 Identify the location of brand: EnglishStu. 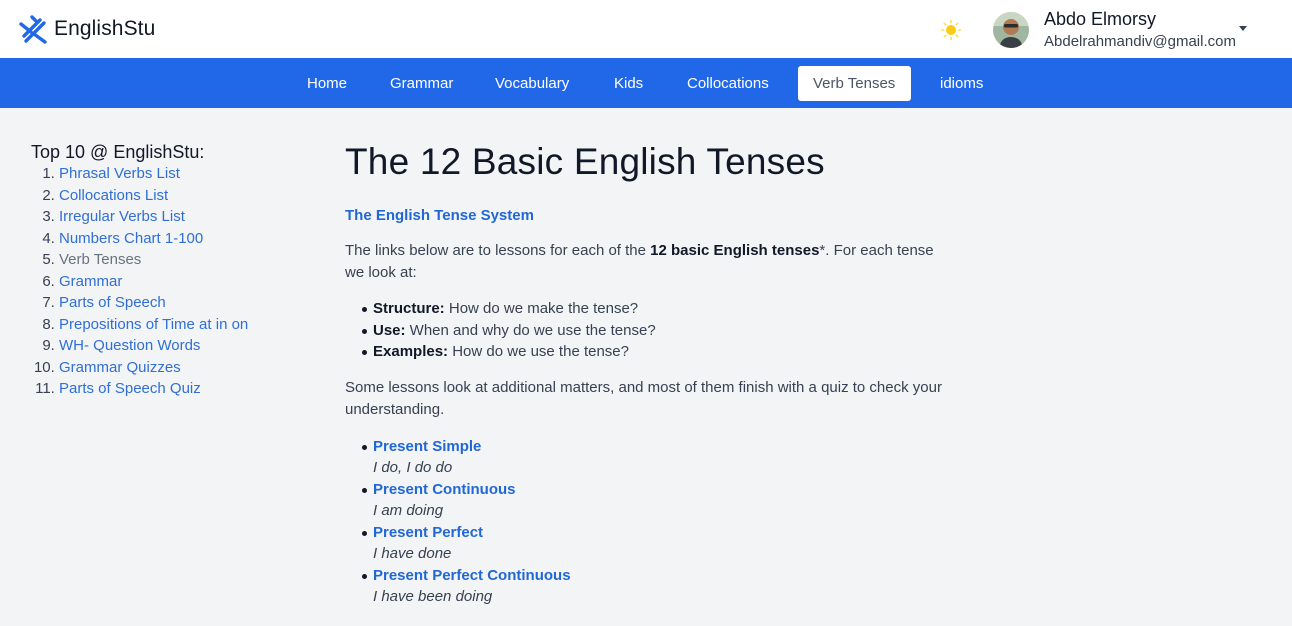
(86, 29).